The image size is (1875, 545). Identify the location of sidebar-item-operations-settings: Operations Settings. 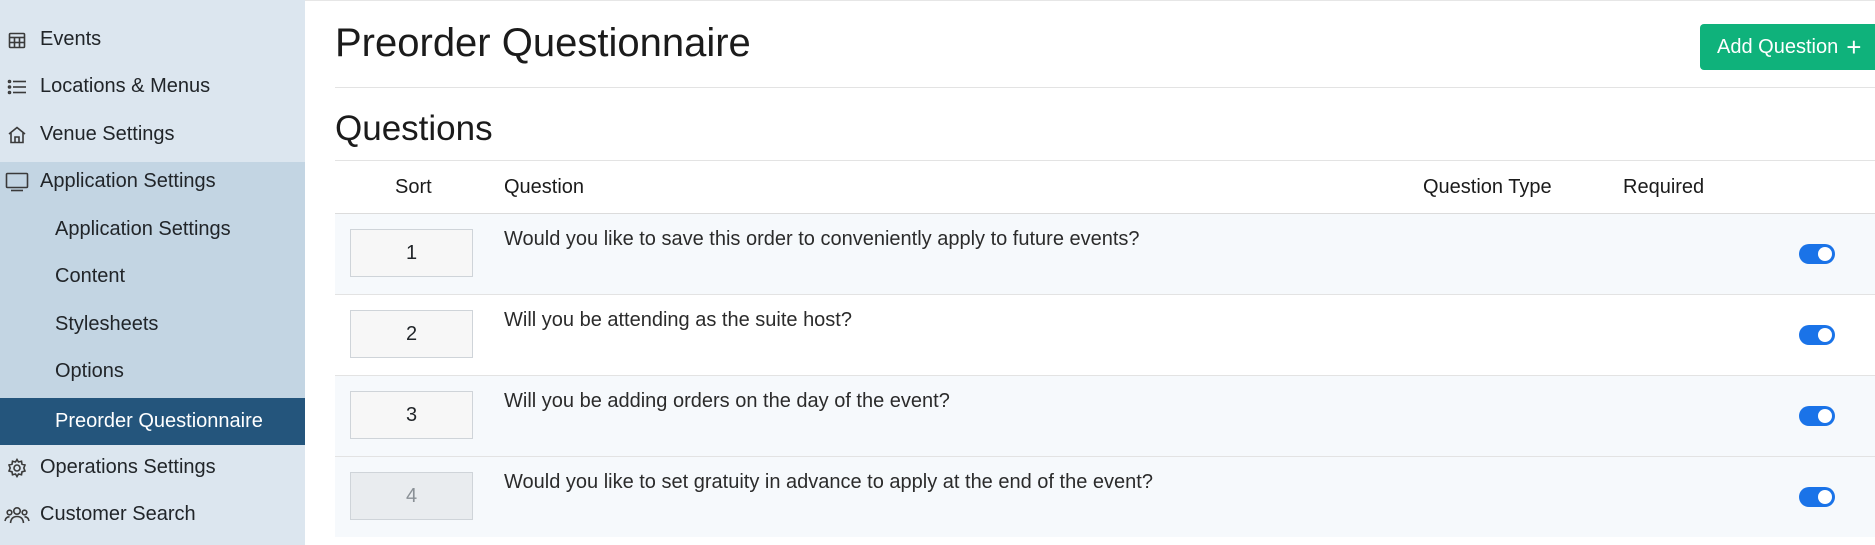
(152, 467).